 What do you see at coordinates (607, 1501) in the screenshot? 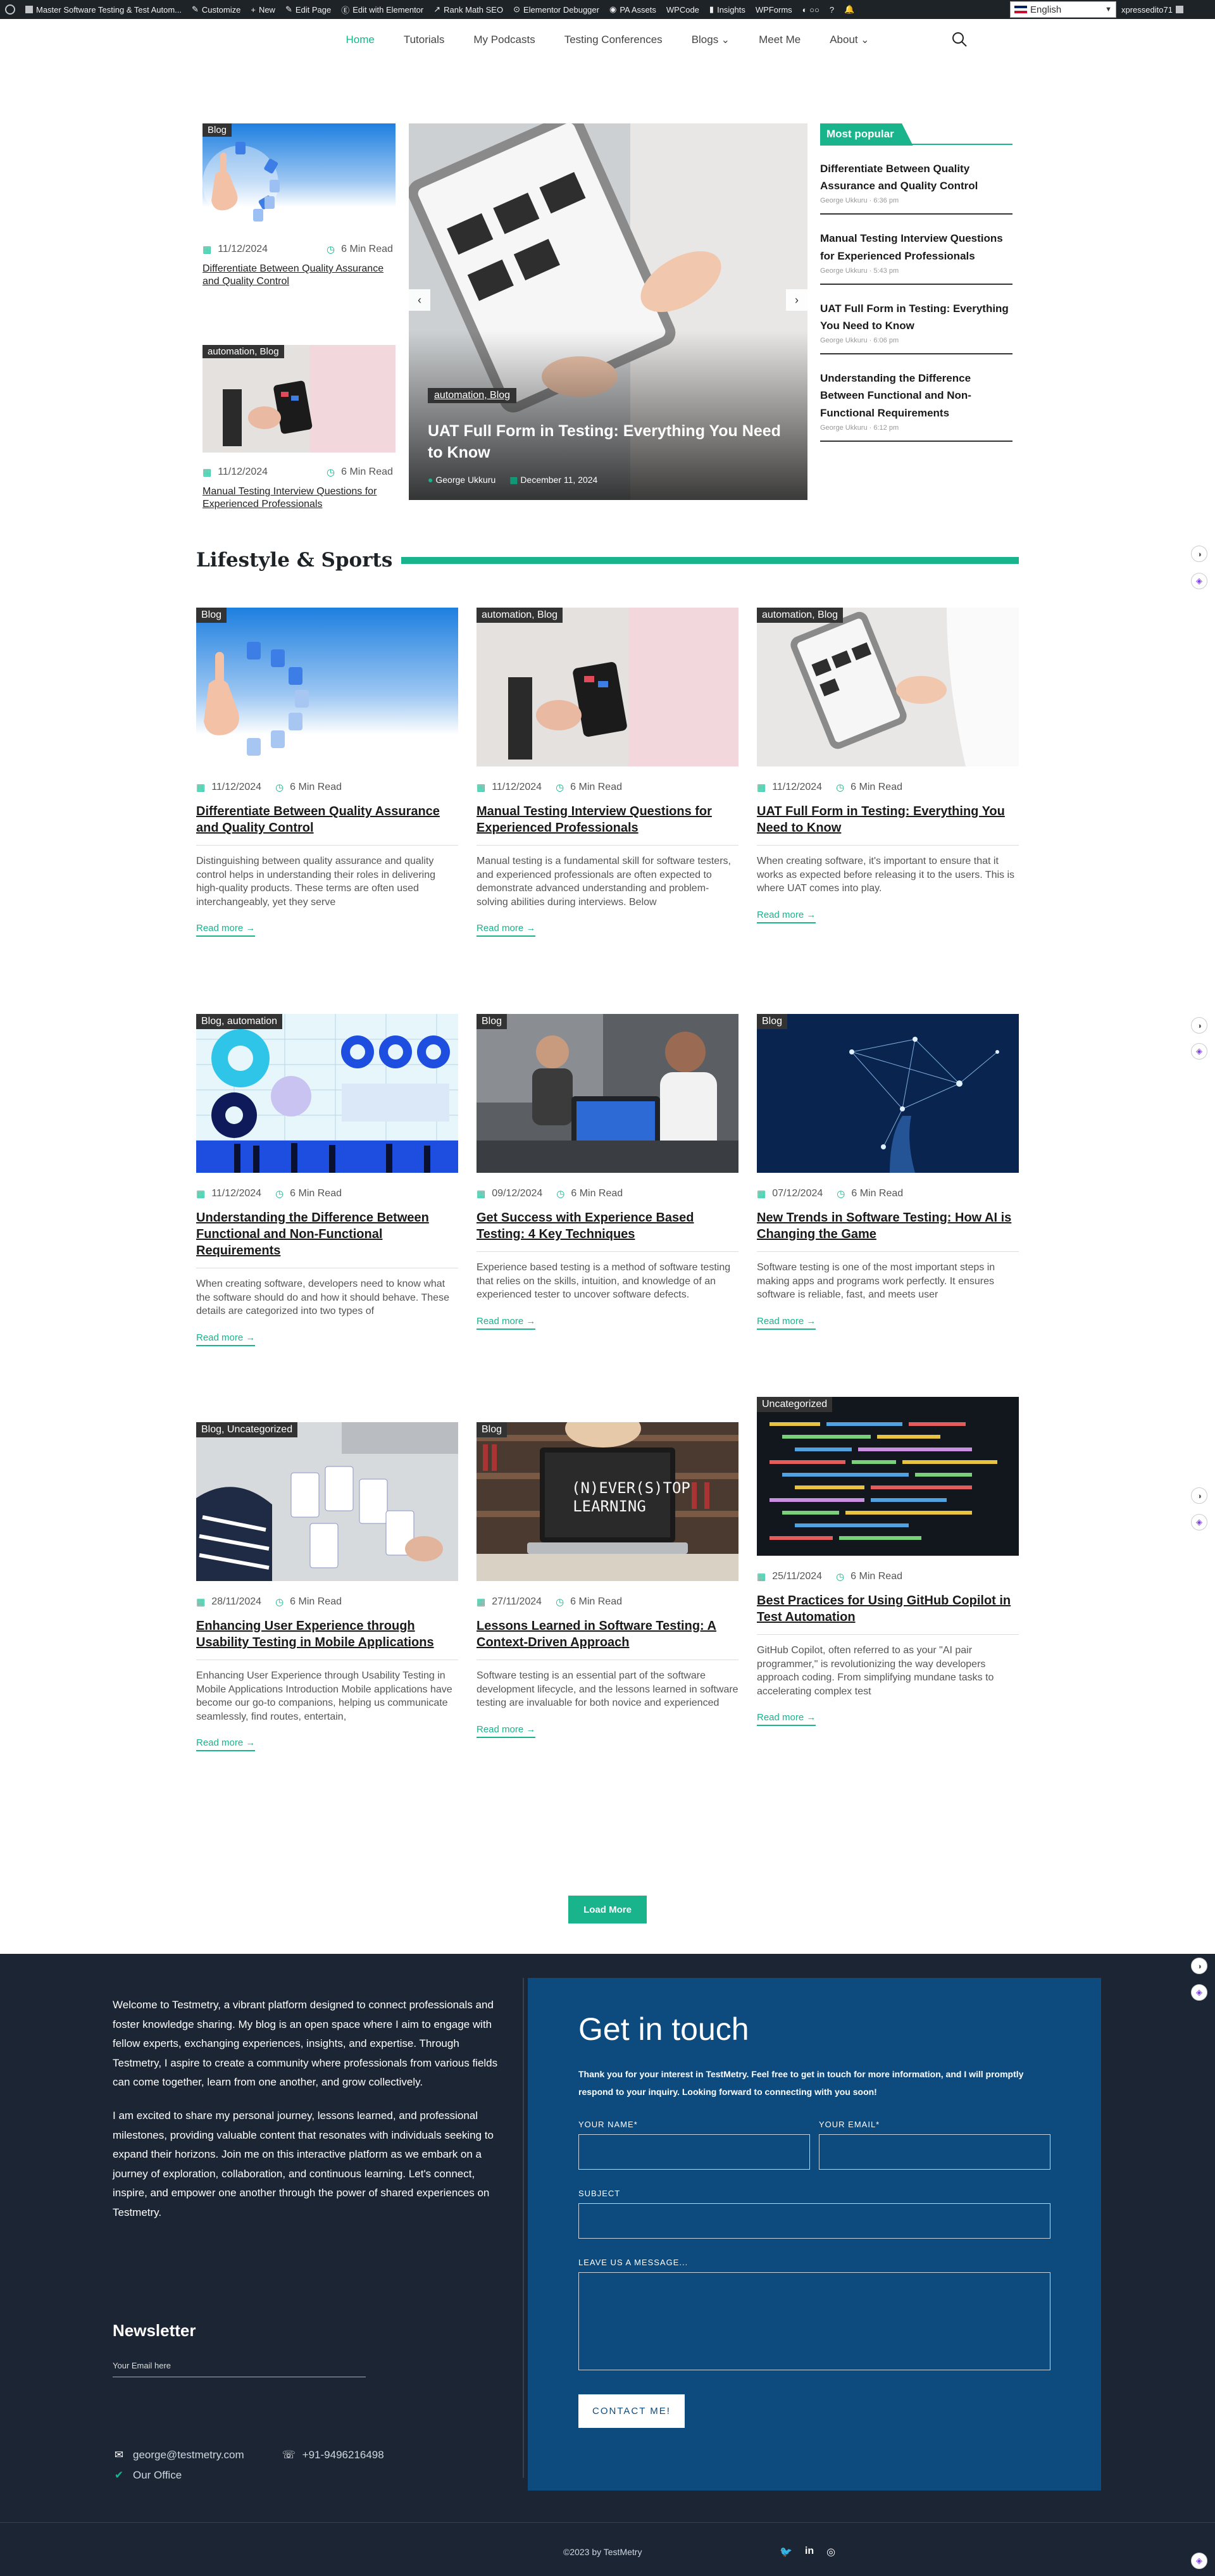
I see `post-thumbnail: Blog (N)EVER(S)TOP LEARNING` at bounding box center [607, 1501].